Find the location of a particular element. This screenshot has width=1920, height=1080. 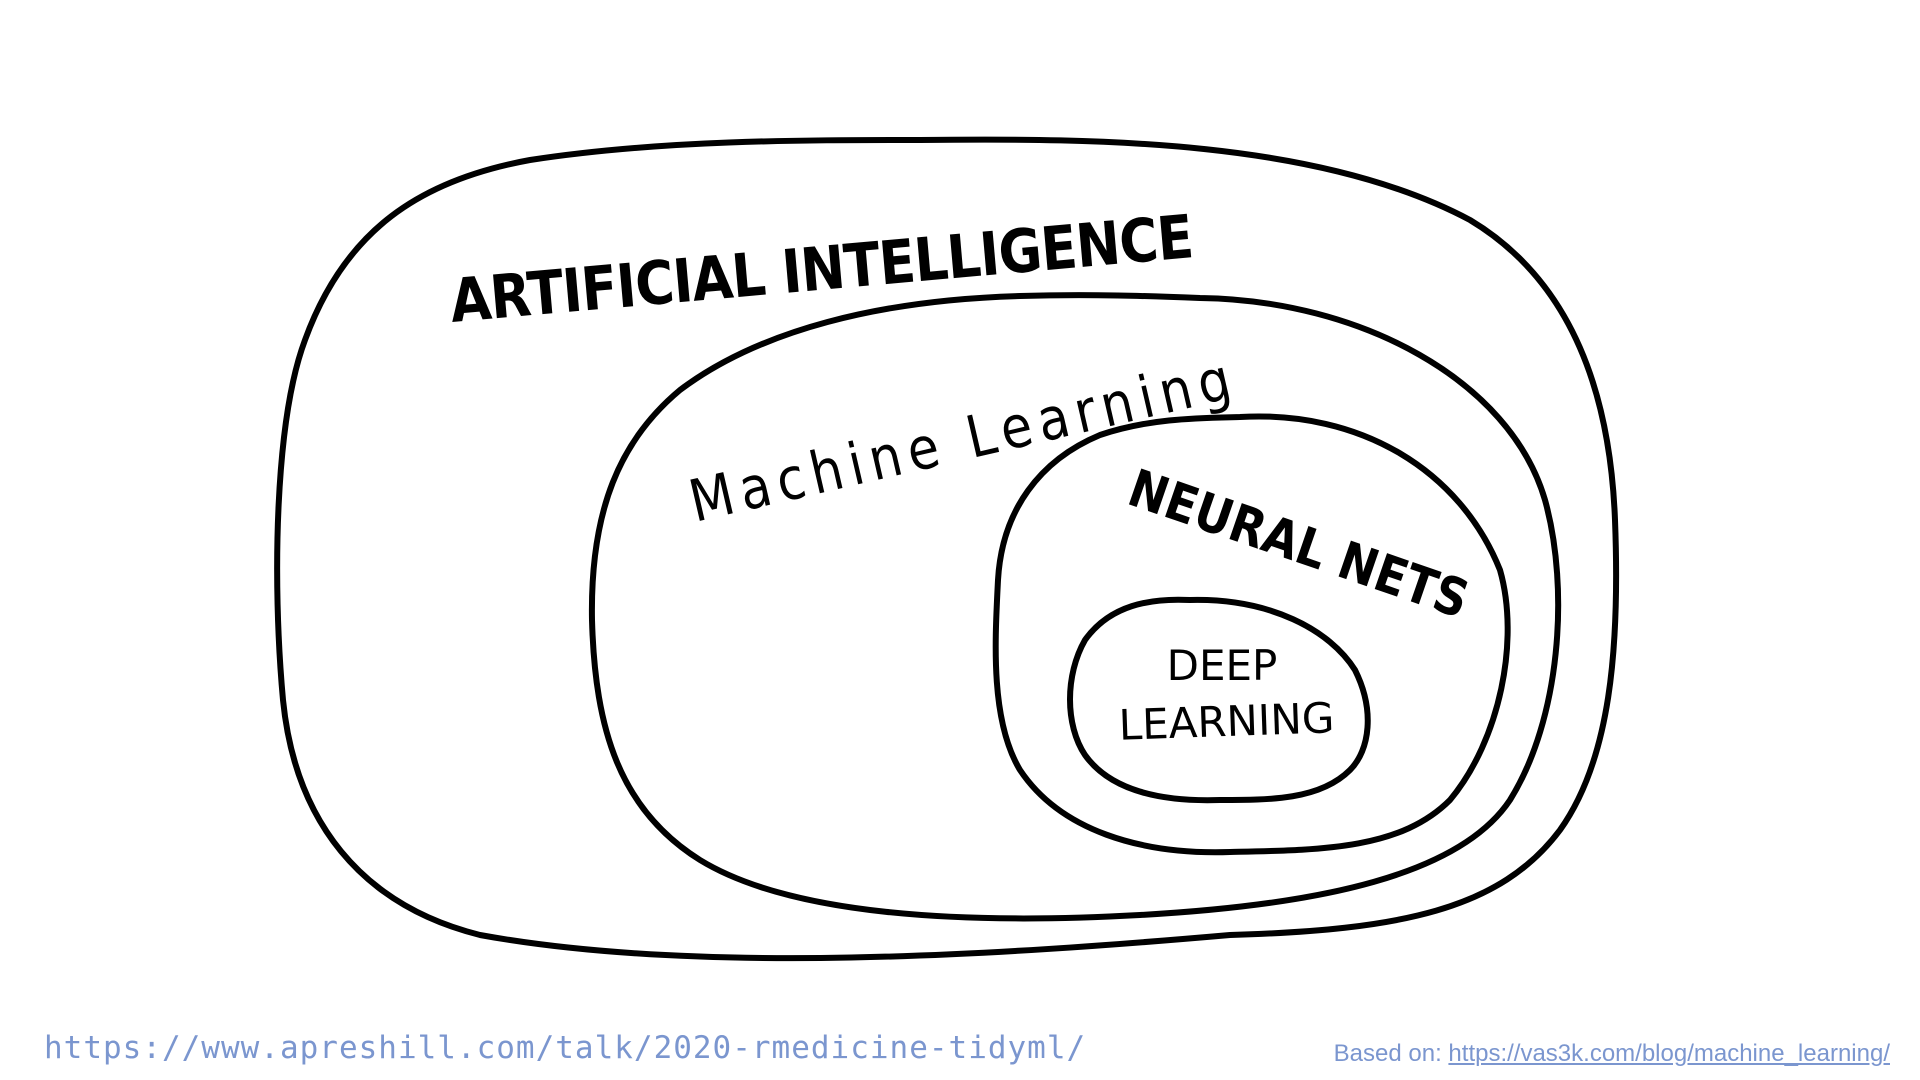

dl-label-line-1: DEEP is located at coordinates (1222, 665).